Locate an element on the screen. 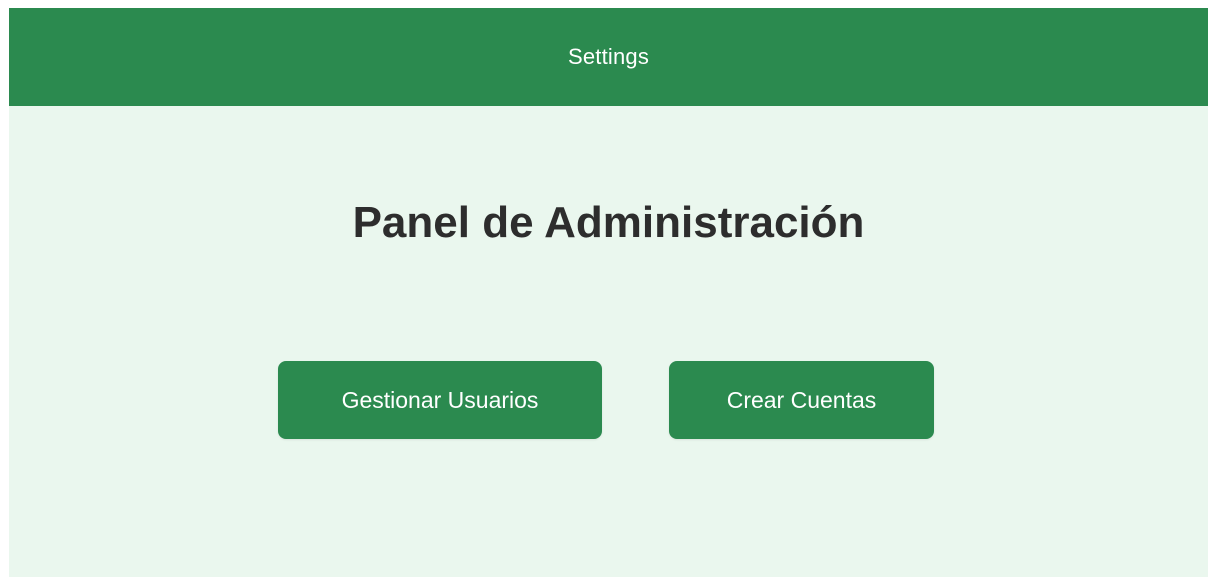 This screenshot has height=578, width=1209. header-title: Settings is located at coordinates (608, 56).